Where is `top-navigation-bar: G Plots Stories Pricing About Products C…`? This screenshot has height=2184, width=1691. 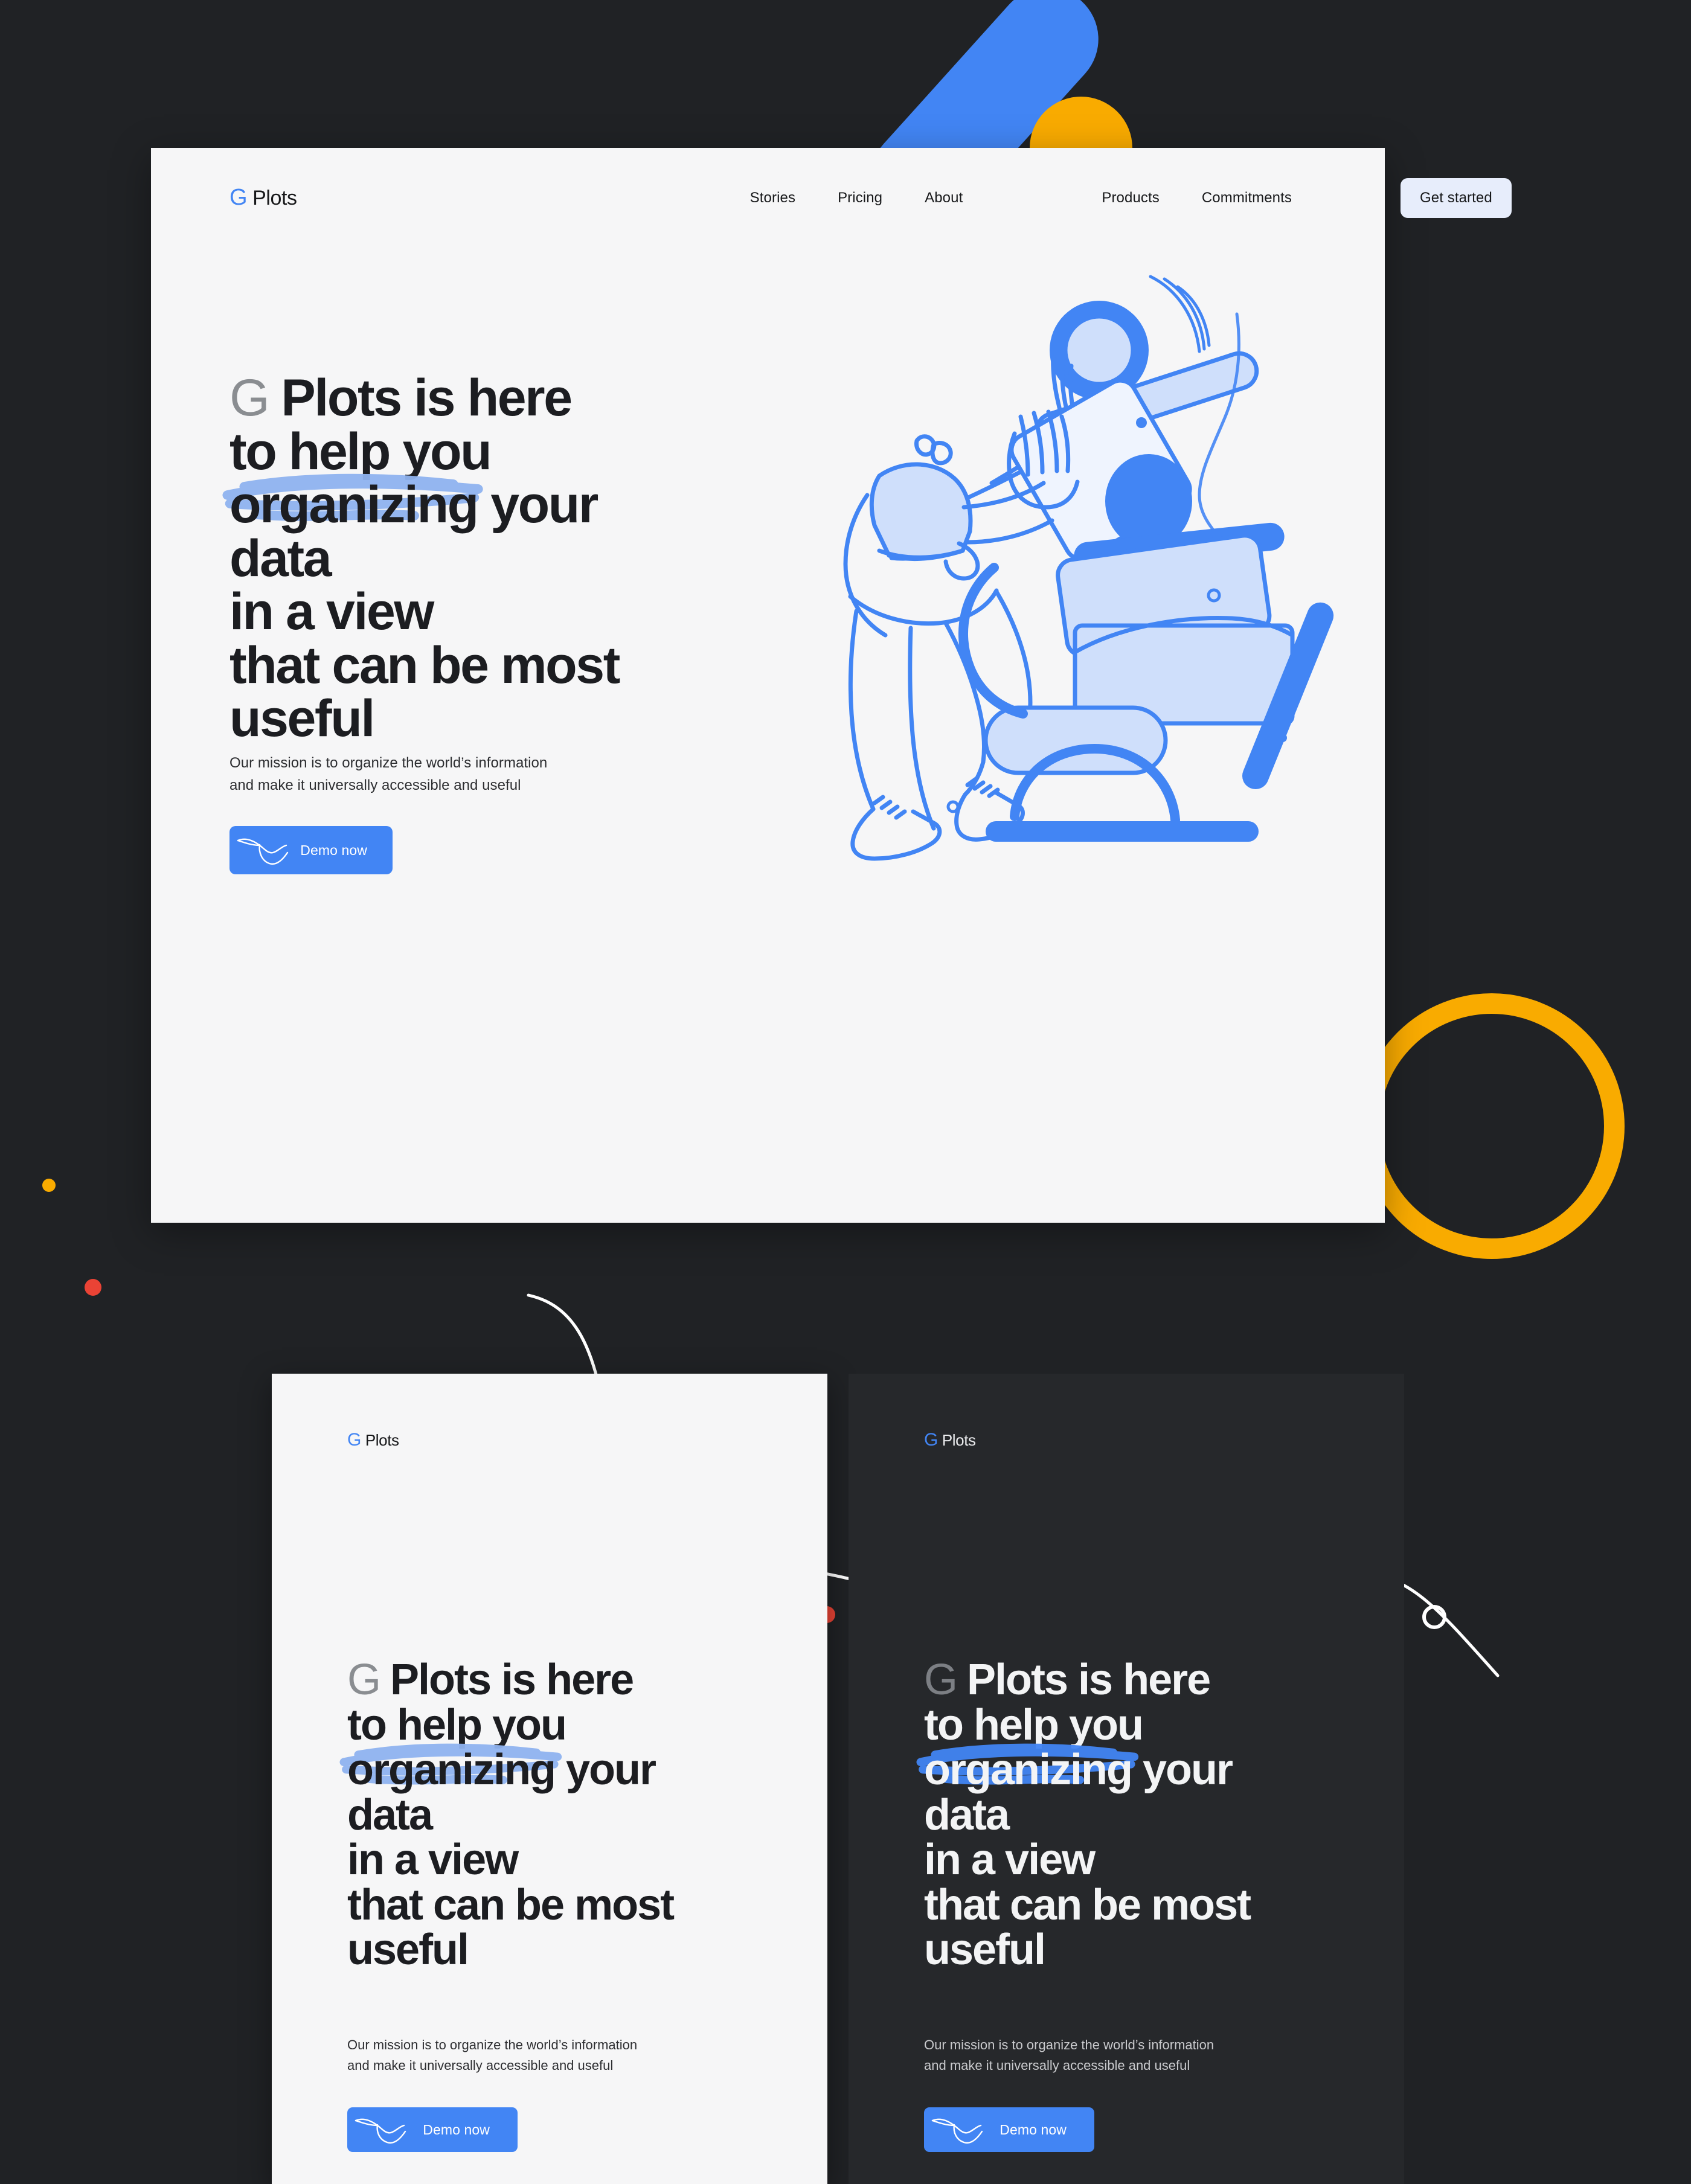 top-navigation-bar: G Plots Stories Pricing About Products C… is located at coordinates (831, 198).